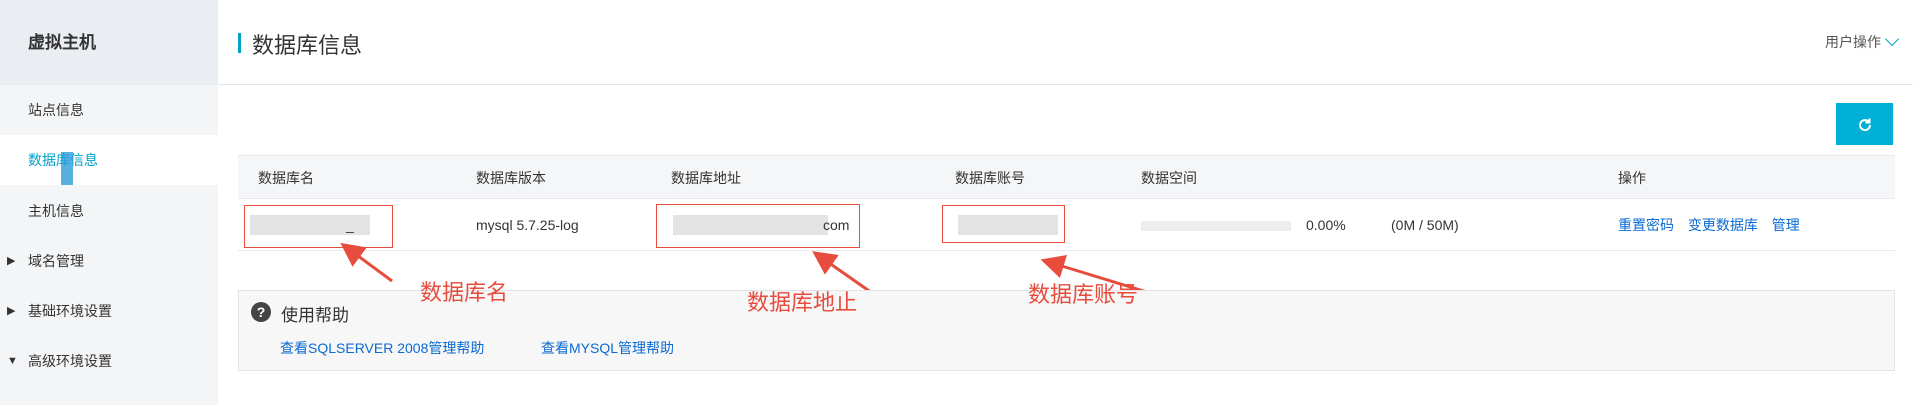 Image resolution: width=1913 pixels, height=405 pixels. Describe the element at coordinates (318, 226) in the screenshot. I see `annotation-box-db-name` at that location.